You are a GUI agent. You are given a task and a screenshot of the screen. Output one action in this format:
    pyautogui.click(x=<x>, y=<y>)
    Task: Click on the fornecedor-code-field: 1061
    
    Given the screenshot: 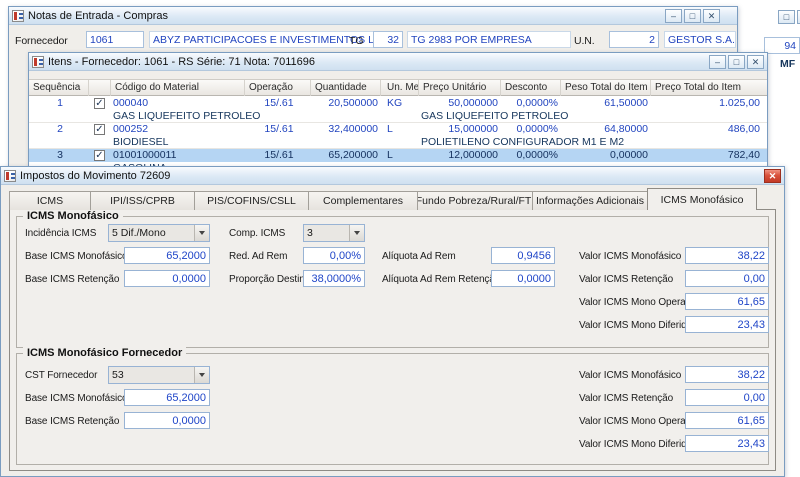 What is the action you would take?
    pyautogui.click(x=115, y=39)
    